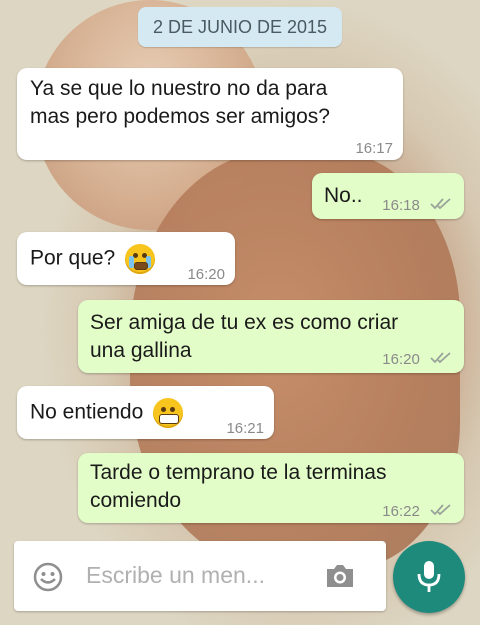  What do you see at coordinates (141, 350) in the screenshot?
I see `message-text-line: una gallina` at bounding box center [141, 350].